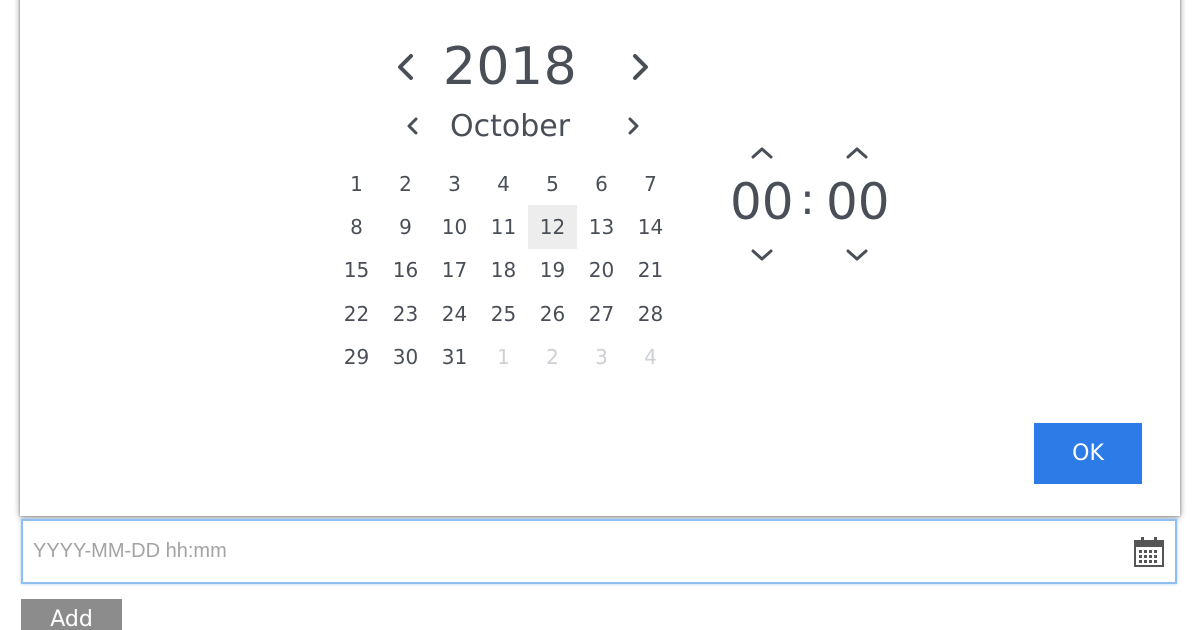  Describe the element at coordinates (503, 183) in the screenshot. I see `day-cell: 4` at that location.